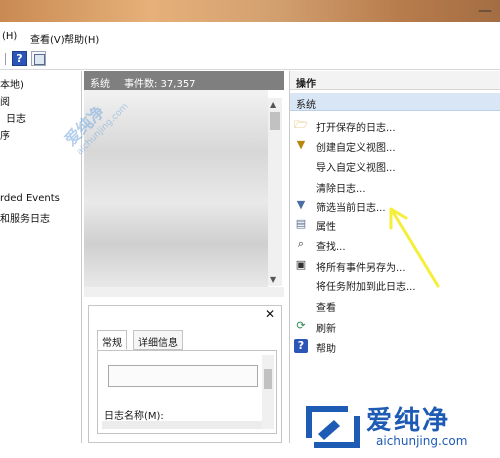 The image size is (500, 458). I want to click on action-properties: ▤ 属性, so click(395, 224).